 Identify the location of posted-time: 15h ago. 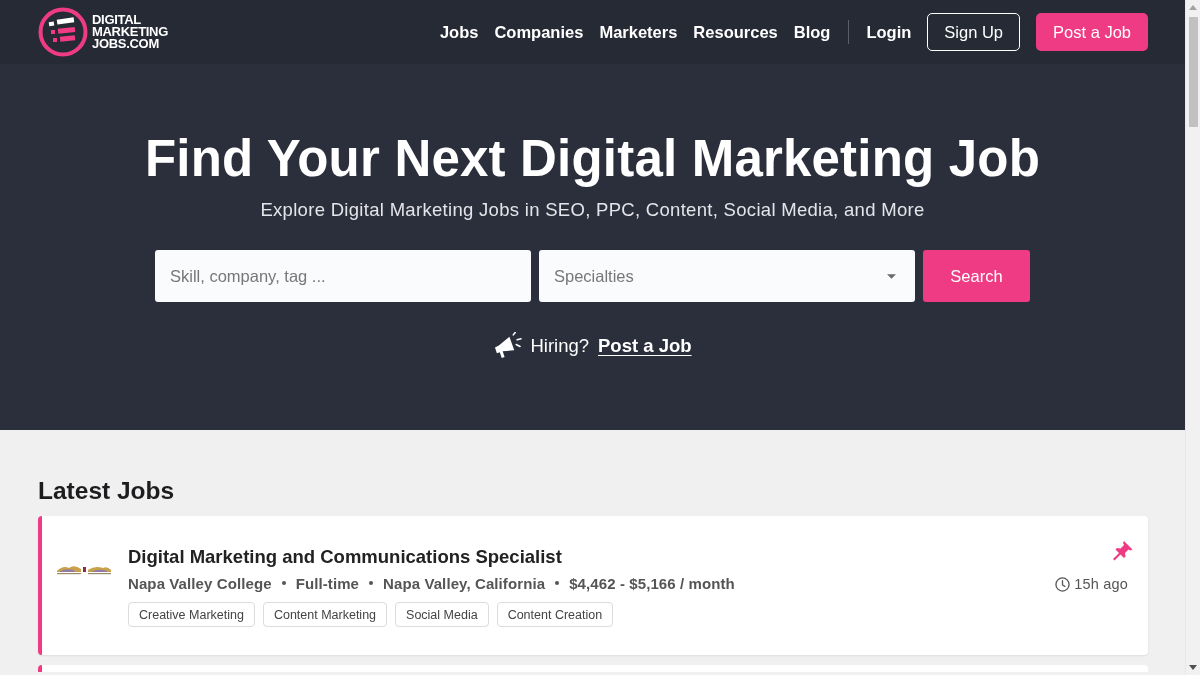
(1101, 584).